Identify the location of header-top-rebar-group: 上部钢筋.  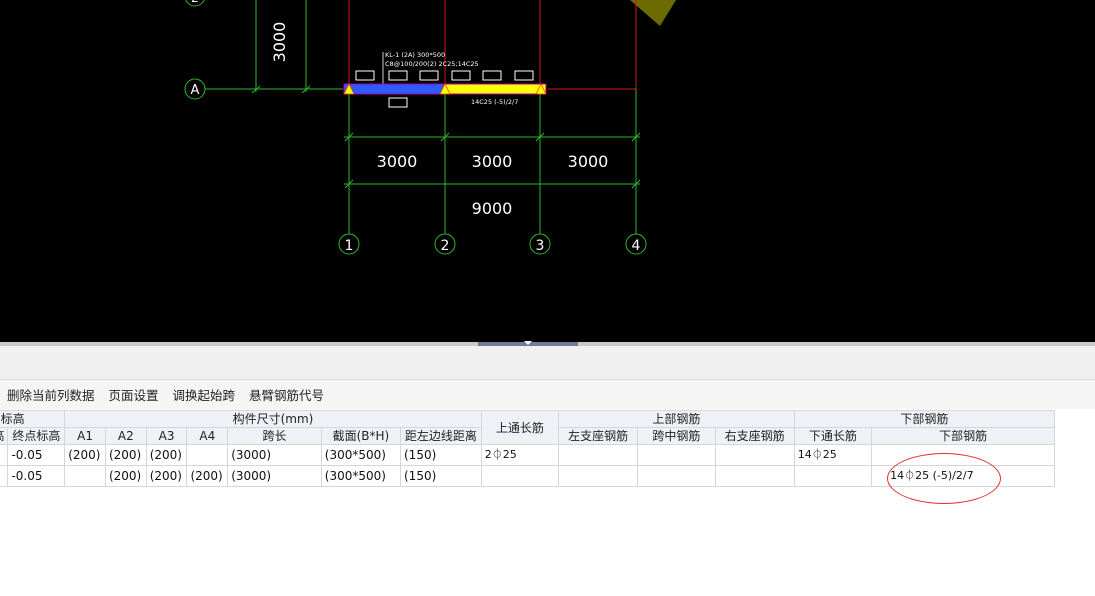
(676, 419).